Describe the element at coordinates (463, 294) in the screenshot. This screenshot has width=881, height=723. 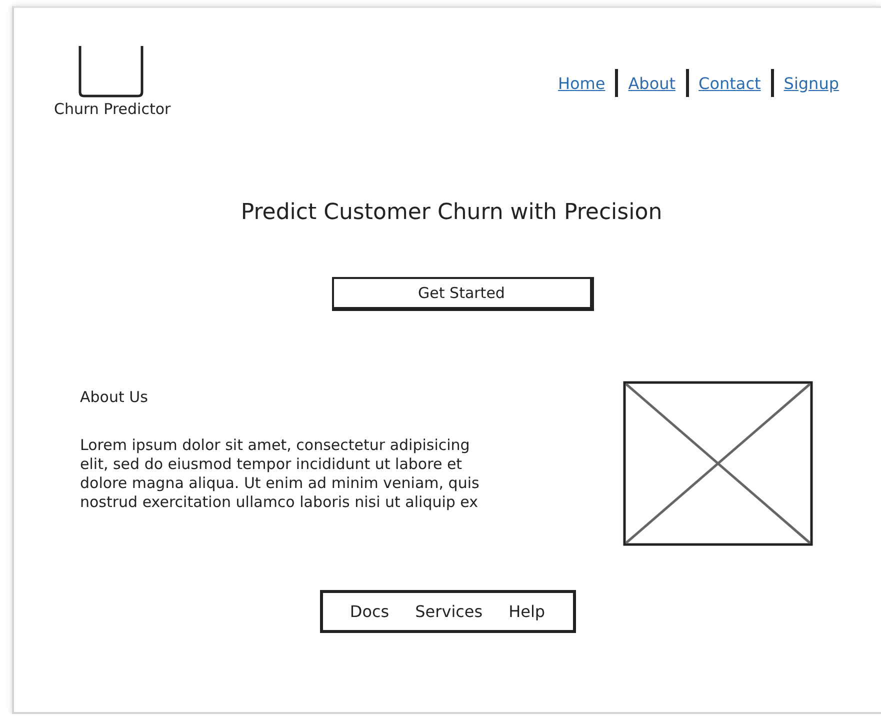
I see `get-started-button: Get Started` at that location.